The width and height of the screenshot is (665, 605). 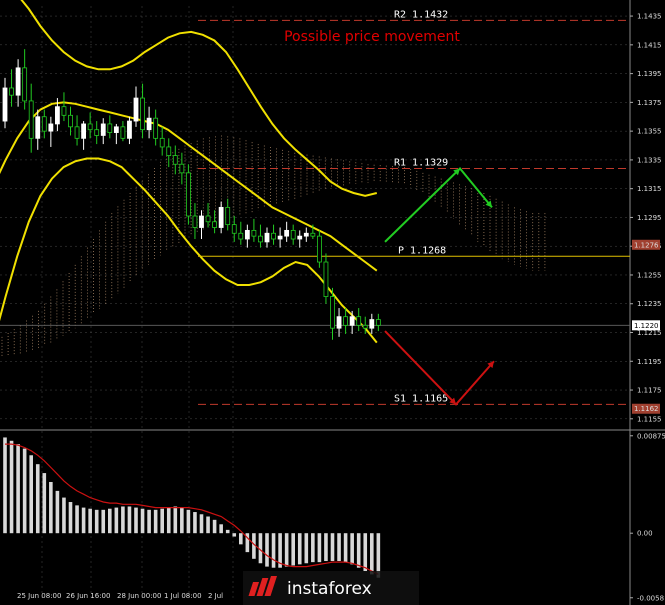 What do you see at coordinates (649, 419) in the screenshot?
I see `price-tick-label: 1.1155` at bounding box center [649, 419].